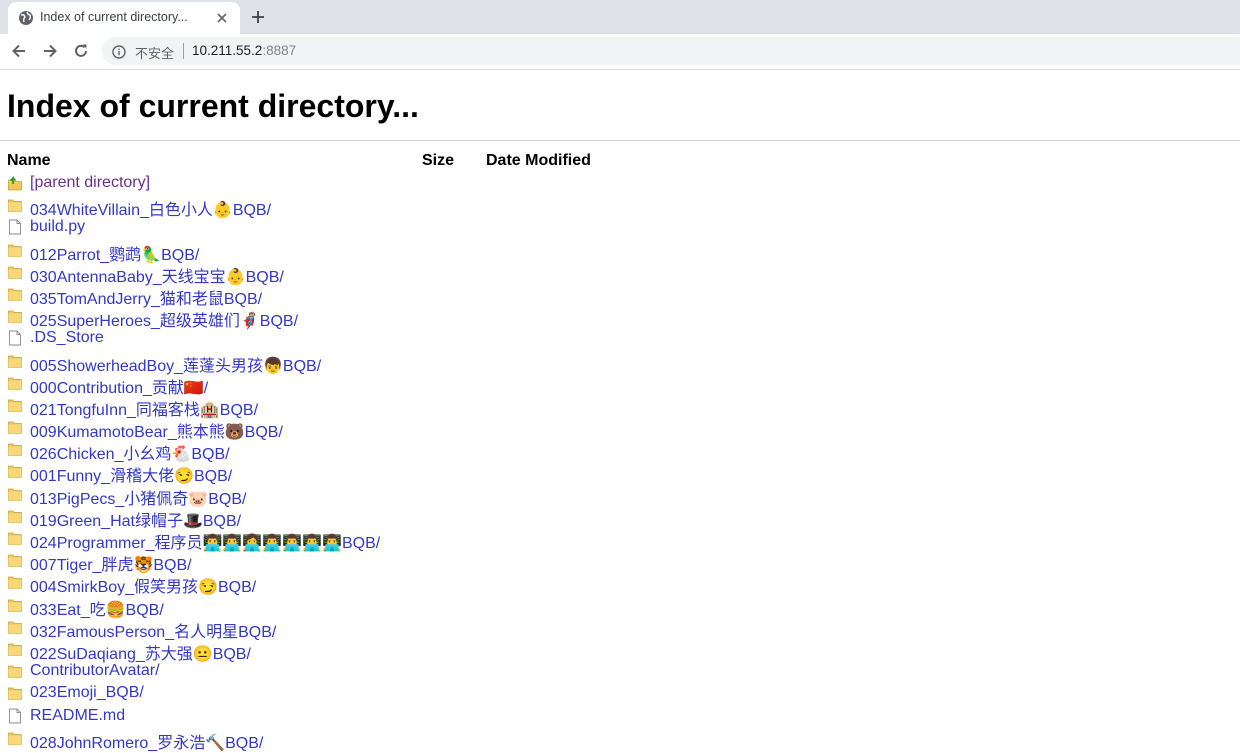  What do you see at coordinates (227, 50) in the screenshot?
I see `url-host: 10.211.55.2` at bounding box center [227, 50].